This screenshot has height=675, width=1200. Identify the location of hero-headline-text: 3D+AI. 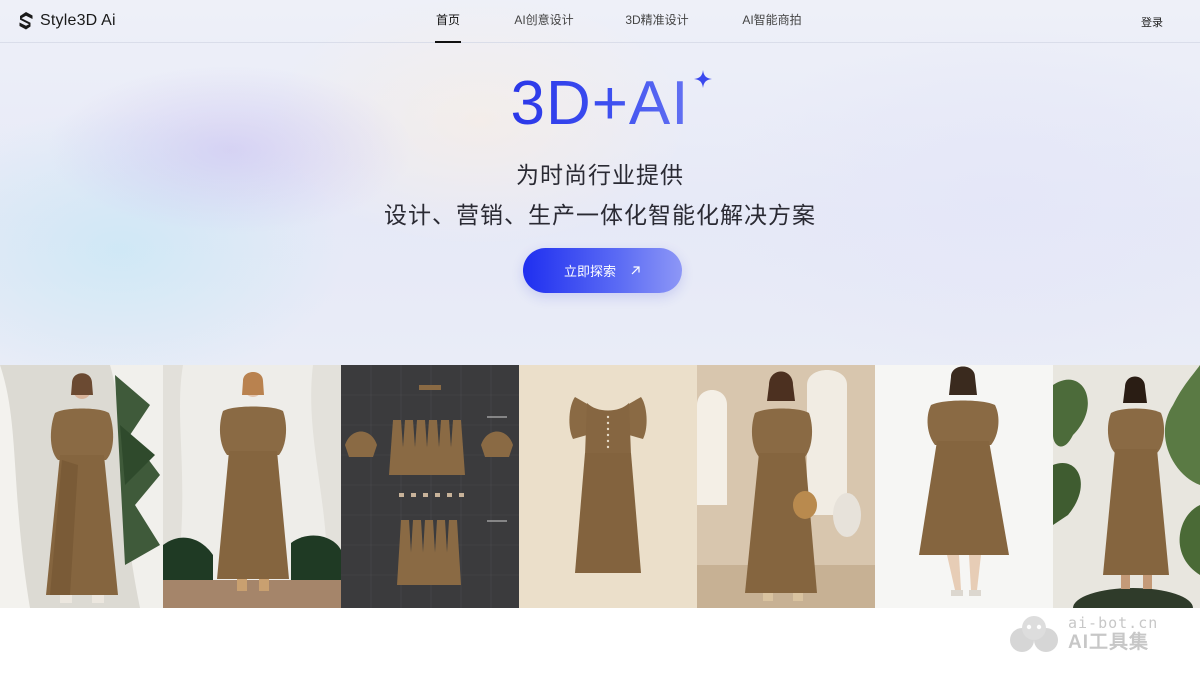
(600, 103).